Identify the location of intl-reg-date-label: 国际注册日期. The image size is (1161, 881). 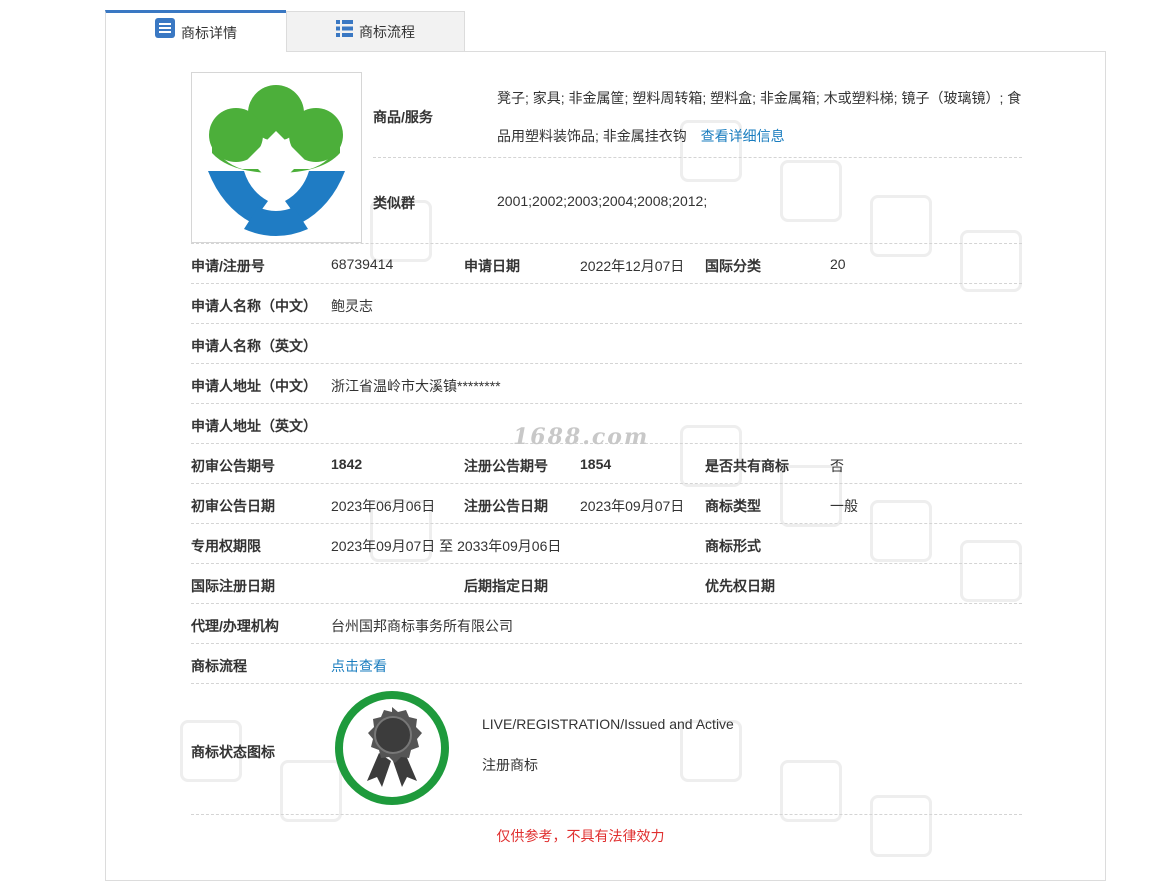
(233, 586).